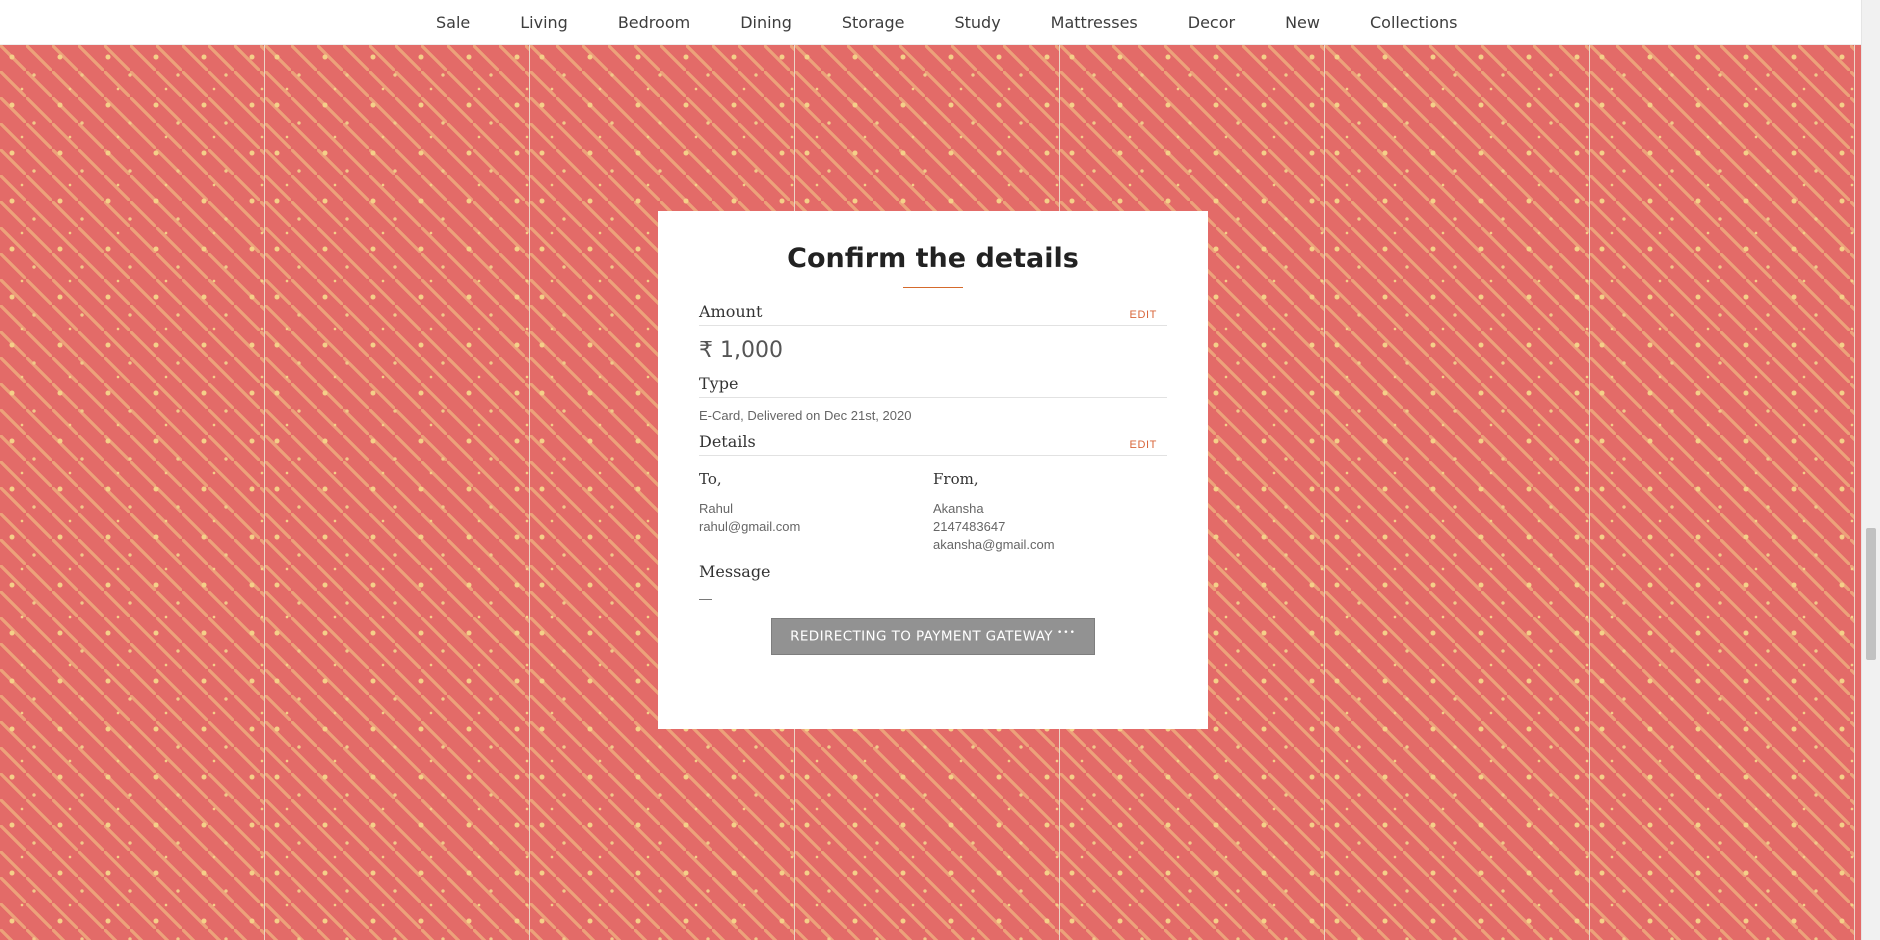 The height and width of the screenshot is (940, 1880). What do you see at coordinates (921, 636) in the screenshot?
I see `payment-button-label: REDIRECTING TO PAYMENT GATEWAY` at bounding box center [921, 636].